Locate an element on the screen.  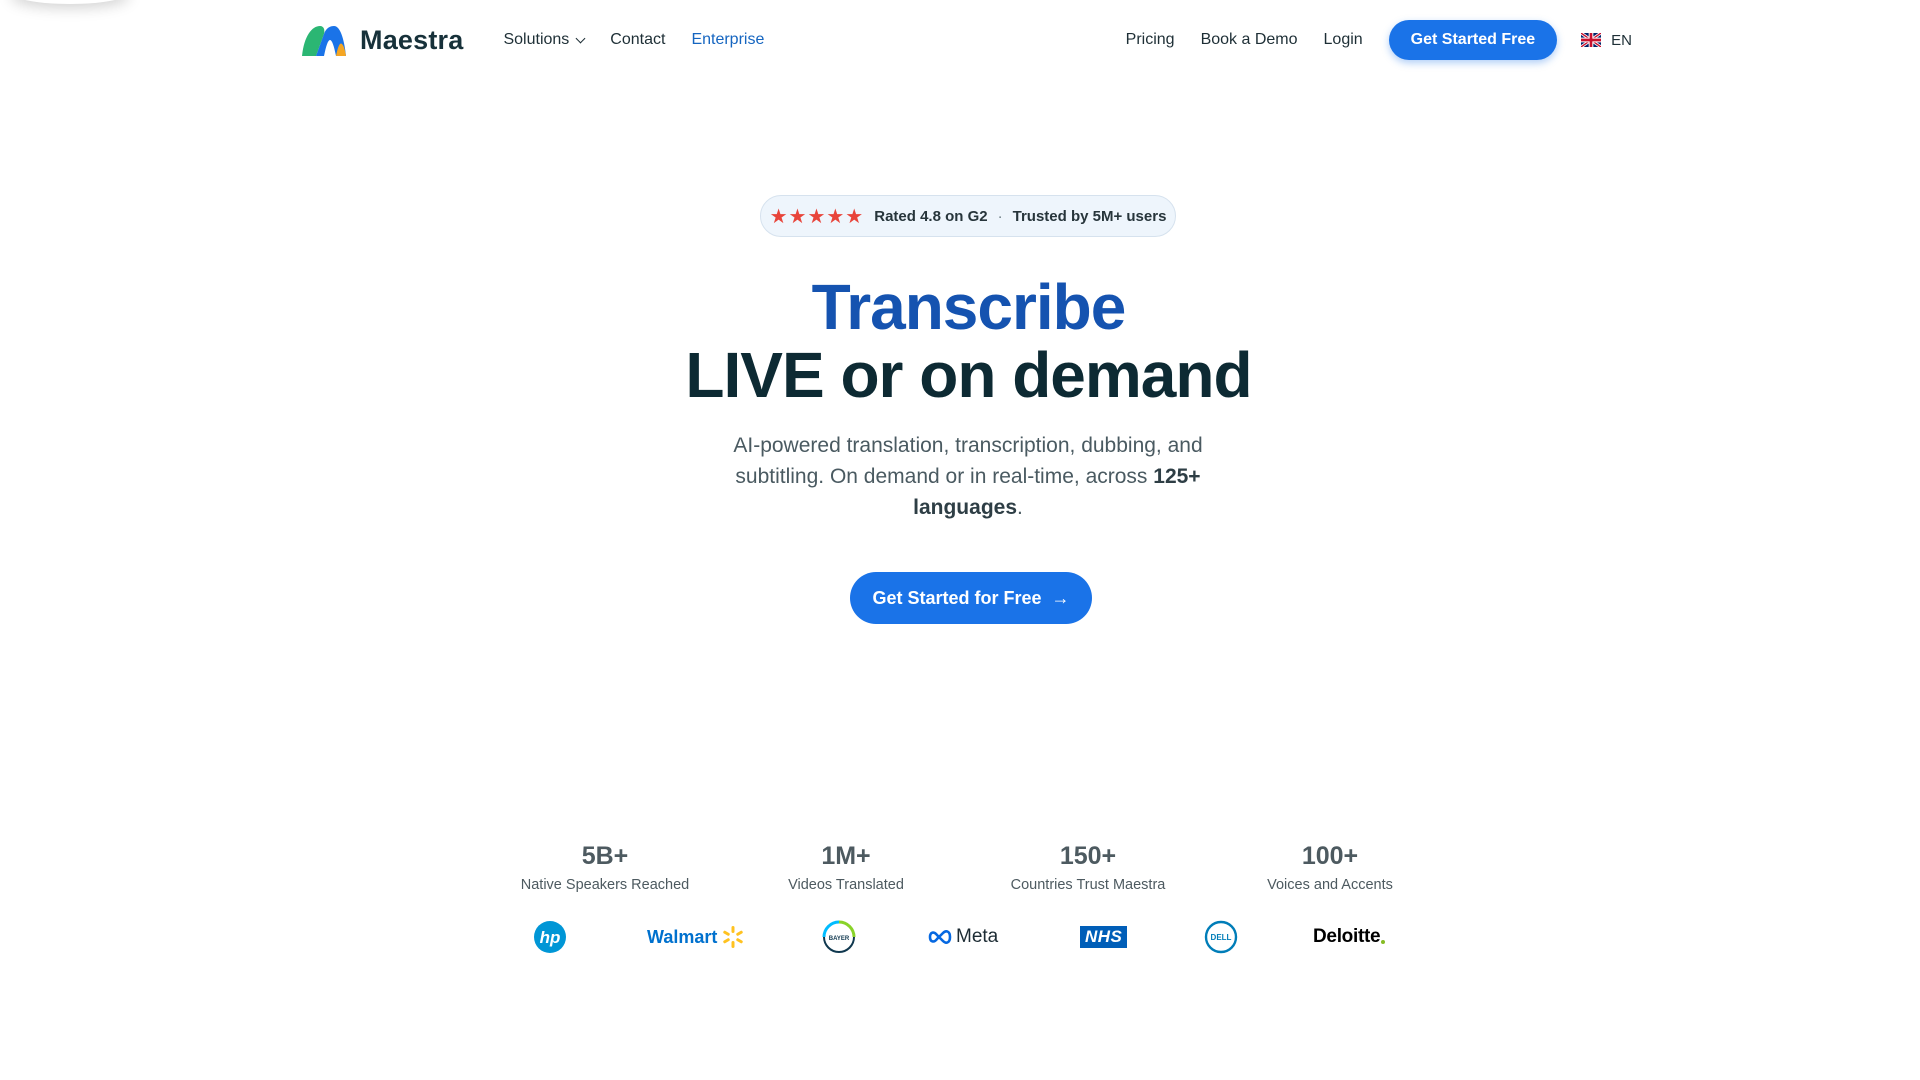
hp-logo-icon: hp is located at coordinates (550, 937).